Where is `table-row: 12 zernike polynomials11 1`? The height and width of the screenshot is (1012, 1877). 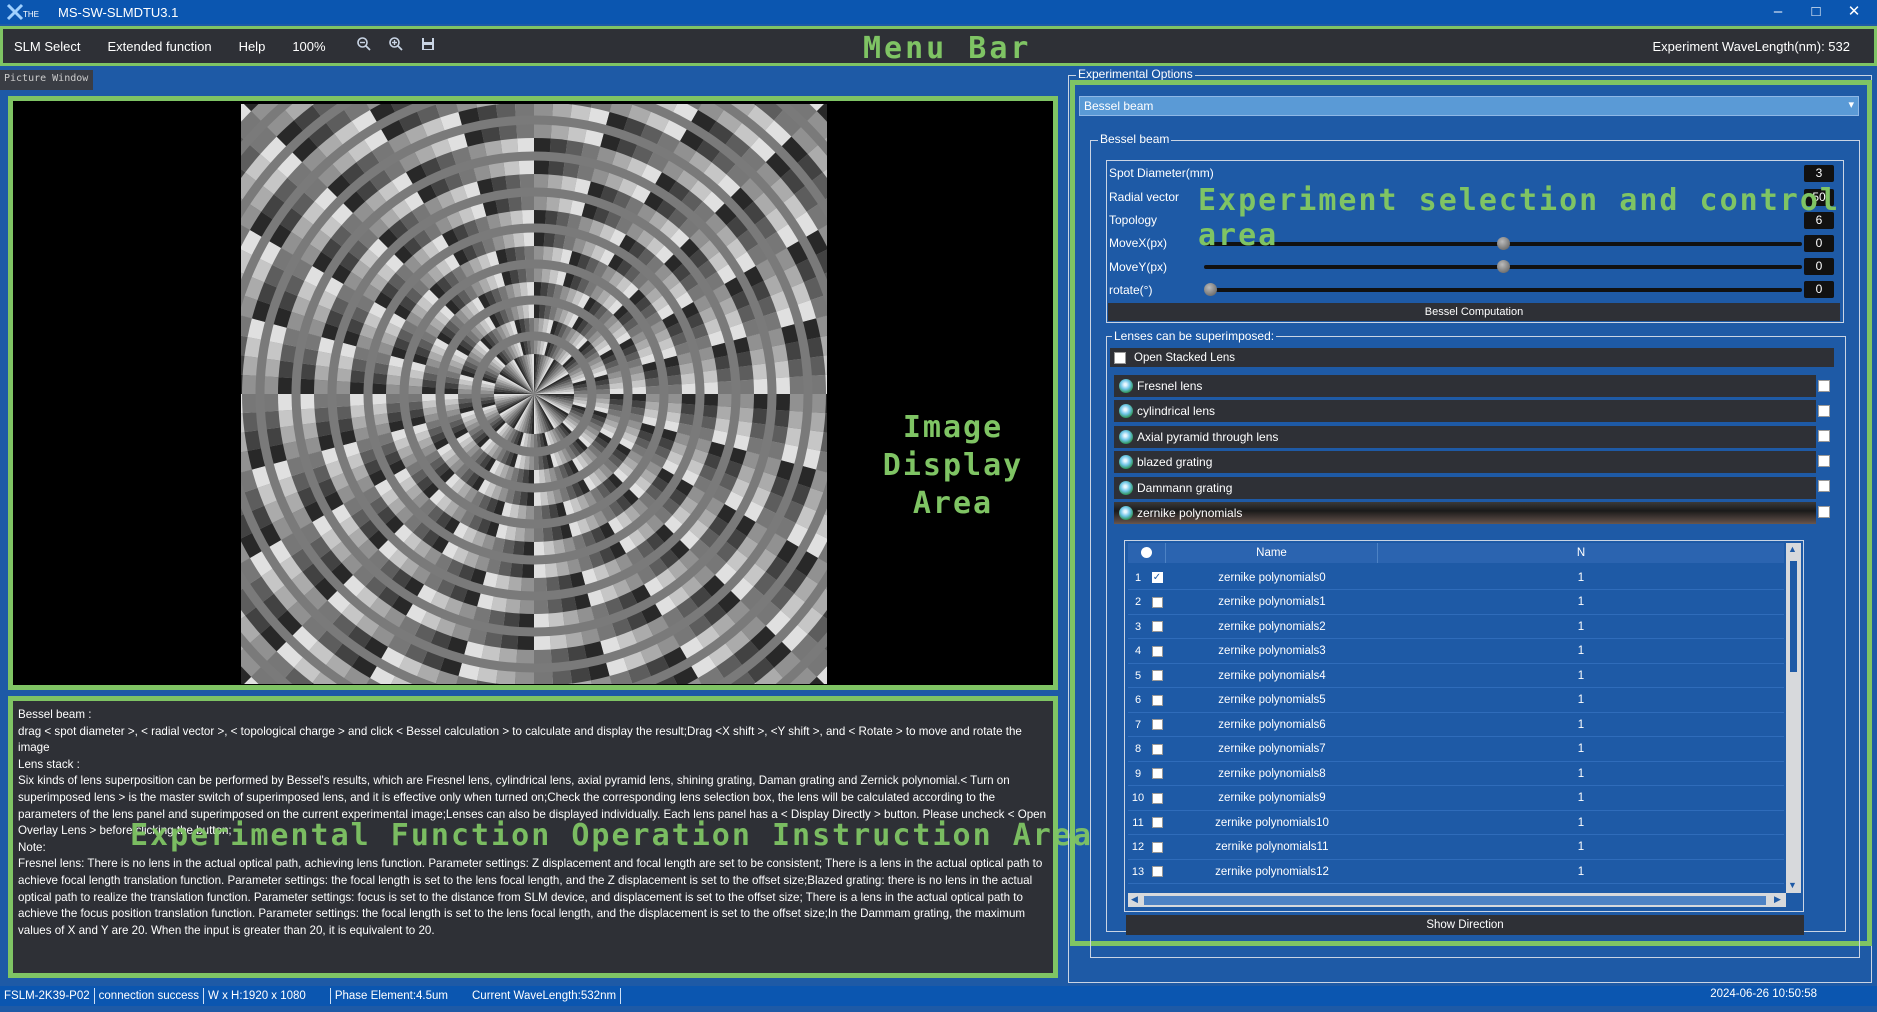
table-row: 12 zernike polynomials11 1 is located at coordinates (1456, 848).